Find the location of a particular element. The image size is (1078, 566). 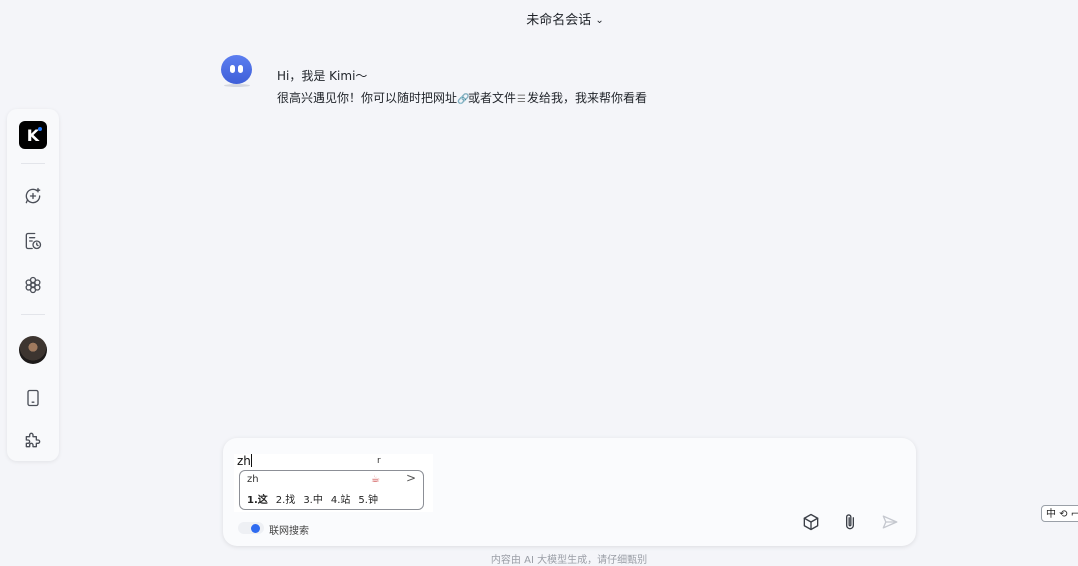

cube-button is located at coordinates (811, 522).